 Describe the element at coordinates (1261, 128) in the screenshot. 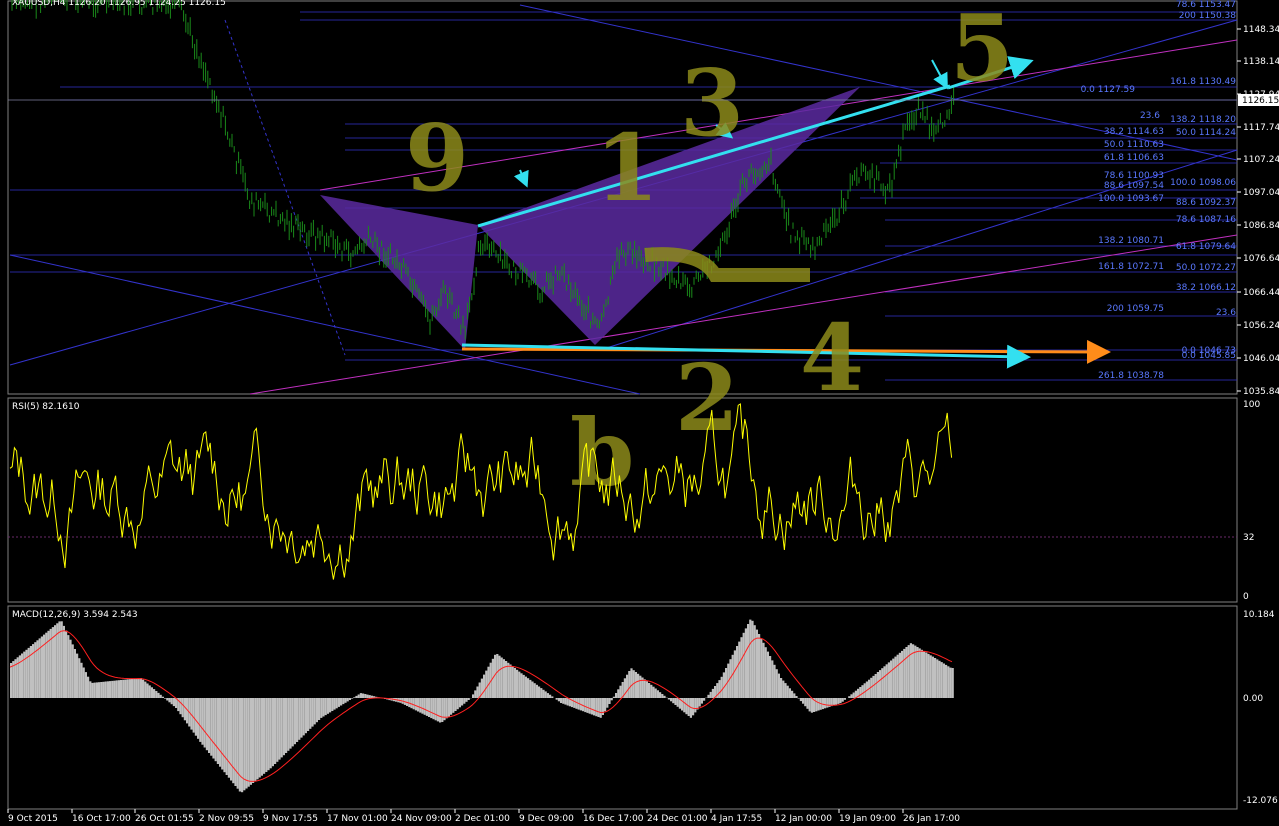

I see `price-tick-label: 1117.74` at that location.